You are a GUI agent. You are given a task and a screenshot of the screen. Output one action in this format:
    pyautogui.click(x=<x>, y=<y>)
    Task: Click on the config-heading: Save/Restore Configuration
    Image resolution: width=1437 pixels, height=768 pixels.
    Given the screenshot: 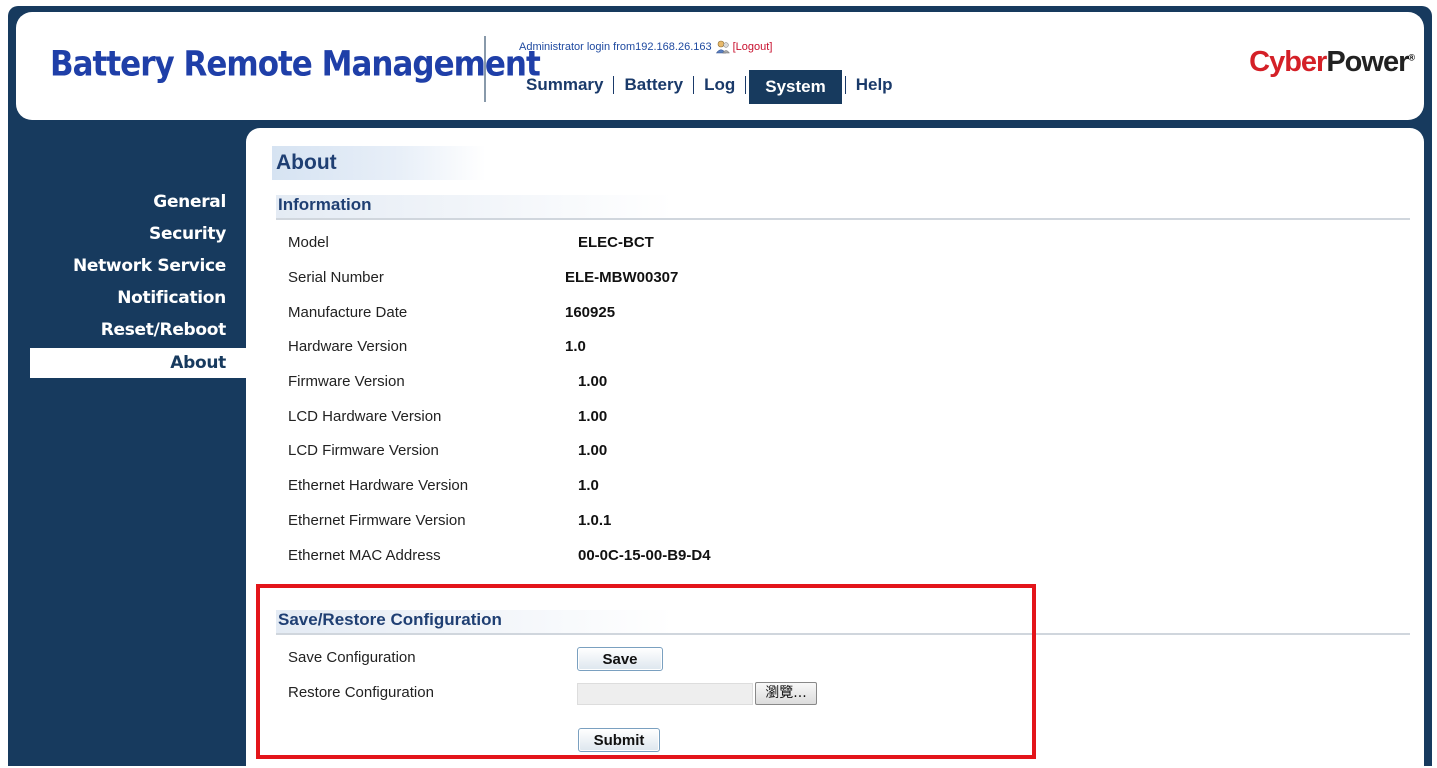 What is the action you would take?
    pyautogui.click(x=843, y=622)
    